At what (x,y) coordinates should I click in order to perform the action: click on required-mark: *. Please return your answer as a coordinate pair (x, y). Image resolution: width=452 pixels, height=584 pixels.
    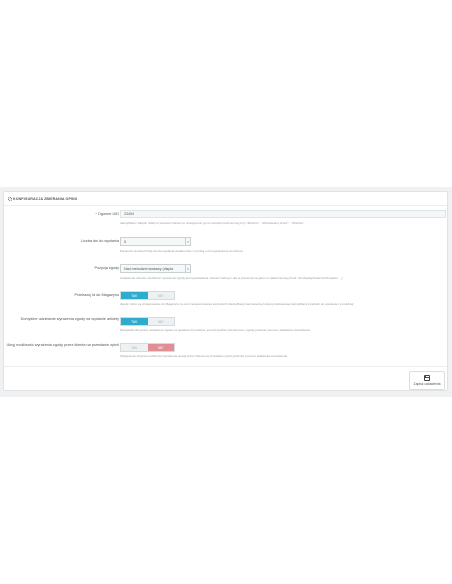
    Looking at the image, I should click on (96, 214).